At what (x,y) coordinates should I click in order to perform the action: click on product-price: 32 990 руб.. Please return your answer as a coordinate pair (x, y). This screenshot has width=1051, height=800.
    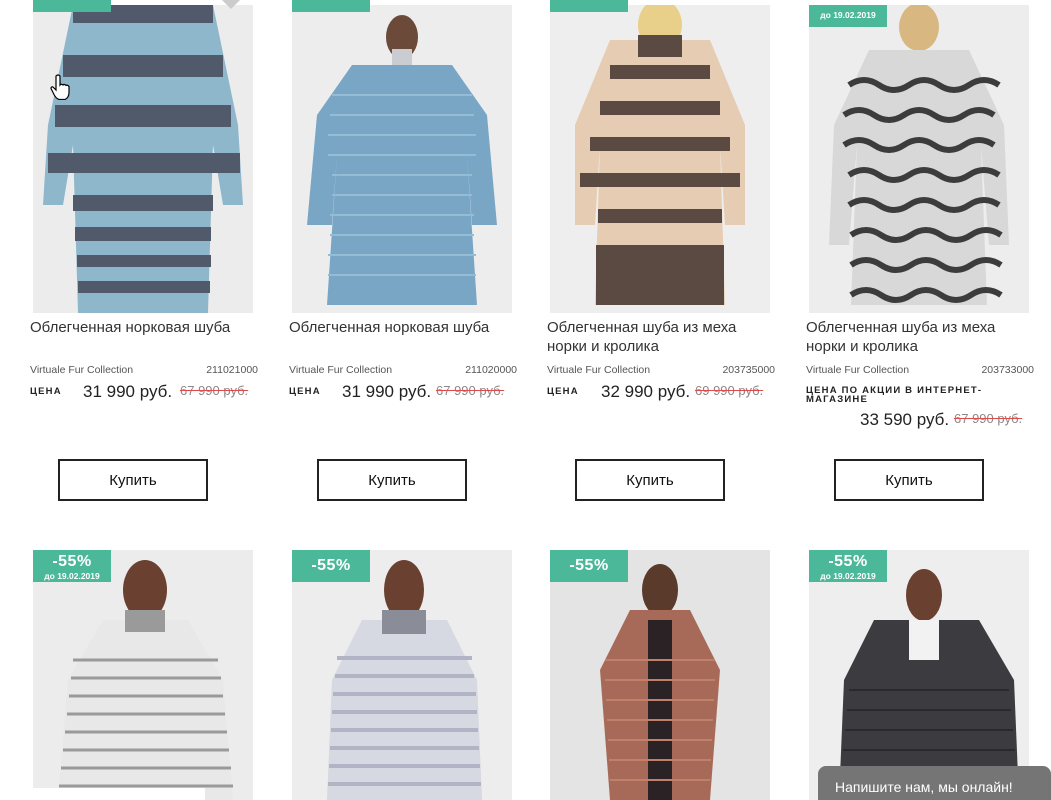
    Looking at the image, I should click on (646, 391).